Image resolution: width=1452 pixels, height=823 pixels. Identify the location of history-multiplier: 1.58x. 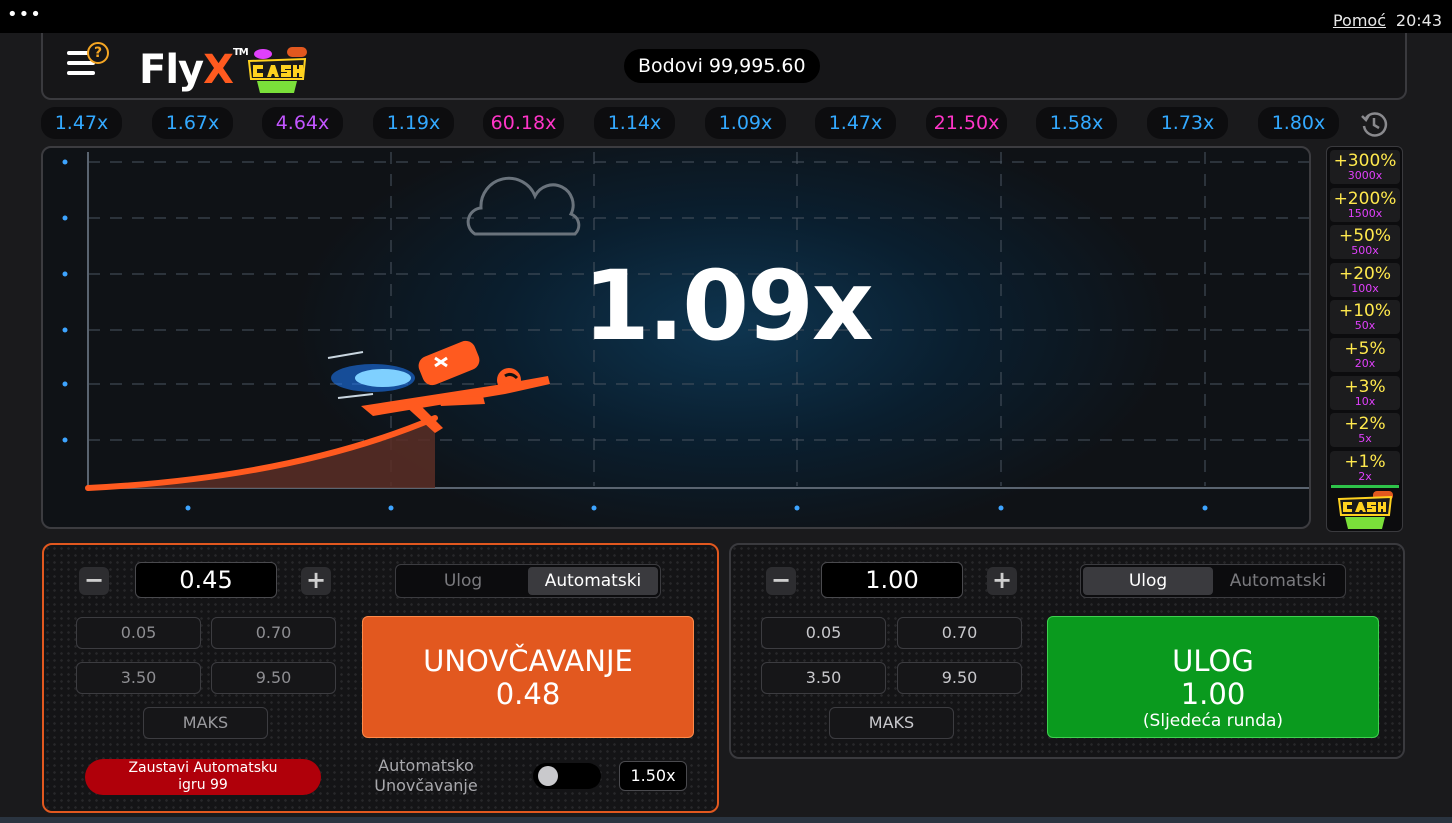
(1076, 123).